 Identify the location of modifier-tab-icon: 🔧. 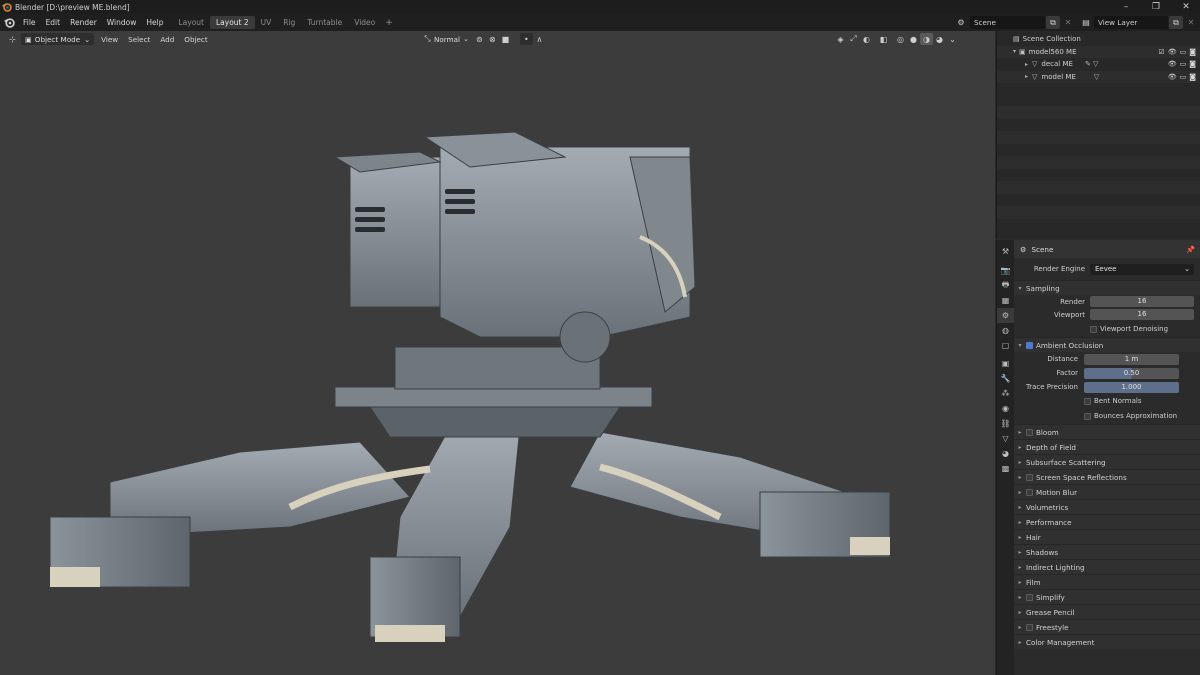
(1005, 378).